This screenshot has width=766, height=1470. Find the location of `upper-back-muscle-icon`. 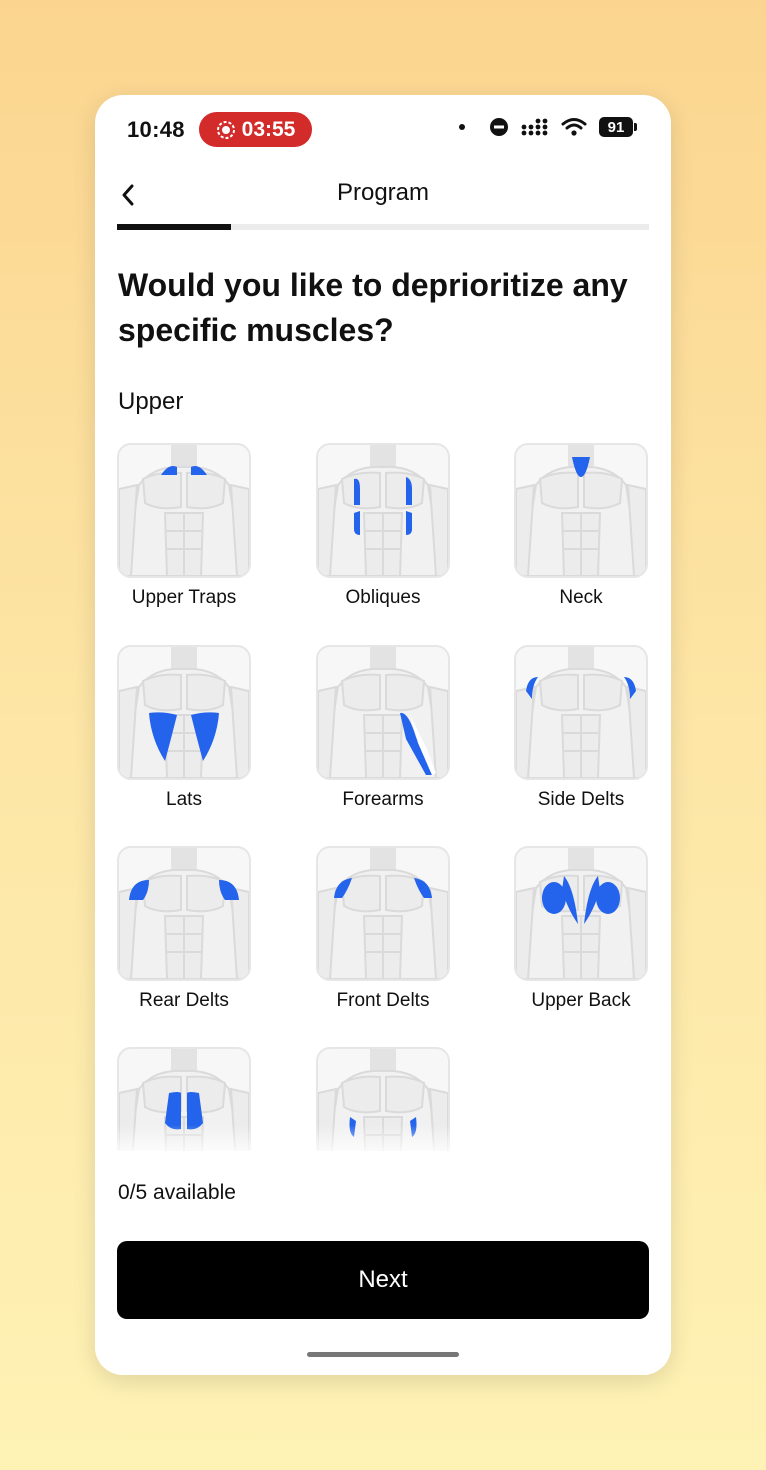

upper-back-muscle-icon is located at coordinates (581, 913).